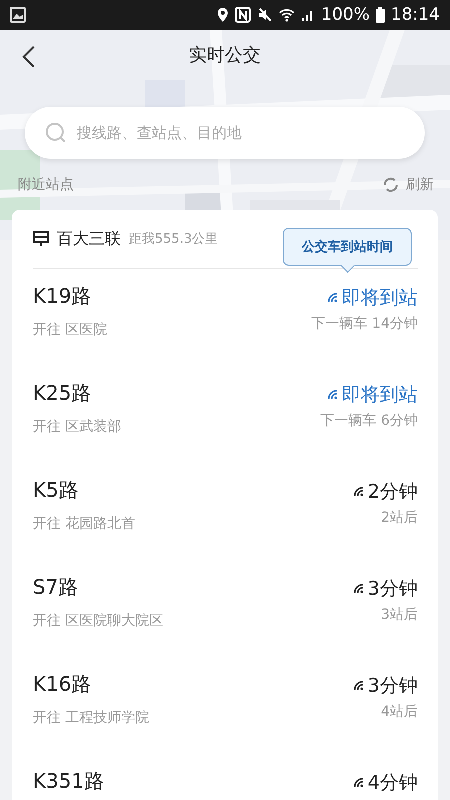  Describe the element at coordinates (173, 239) in the screenshot. I see `stop-distance: 距我555.3公里` at that location.